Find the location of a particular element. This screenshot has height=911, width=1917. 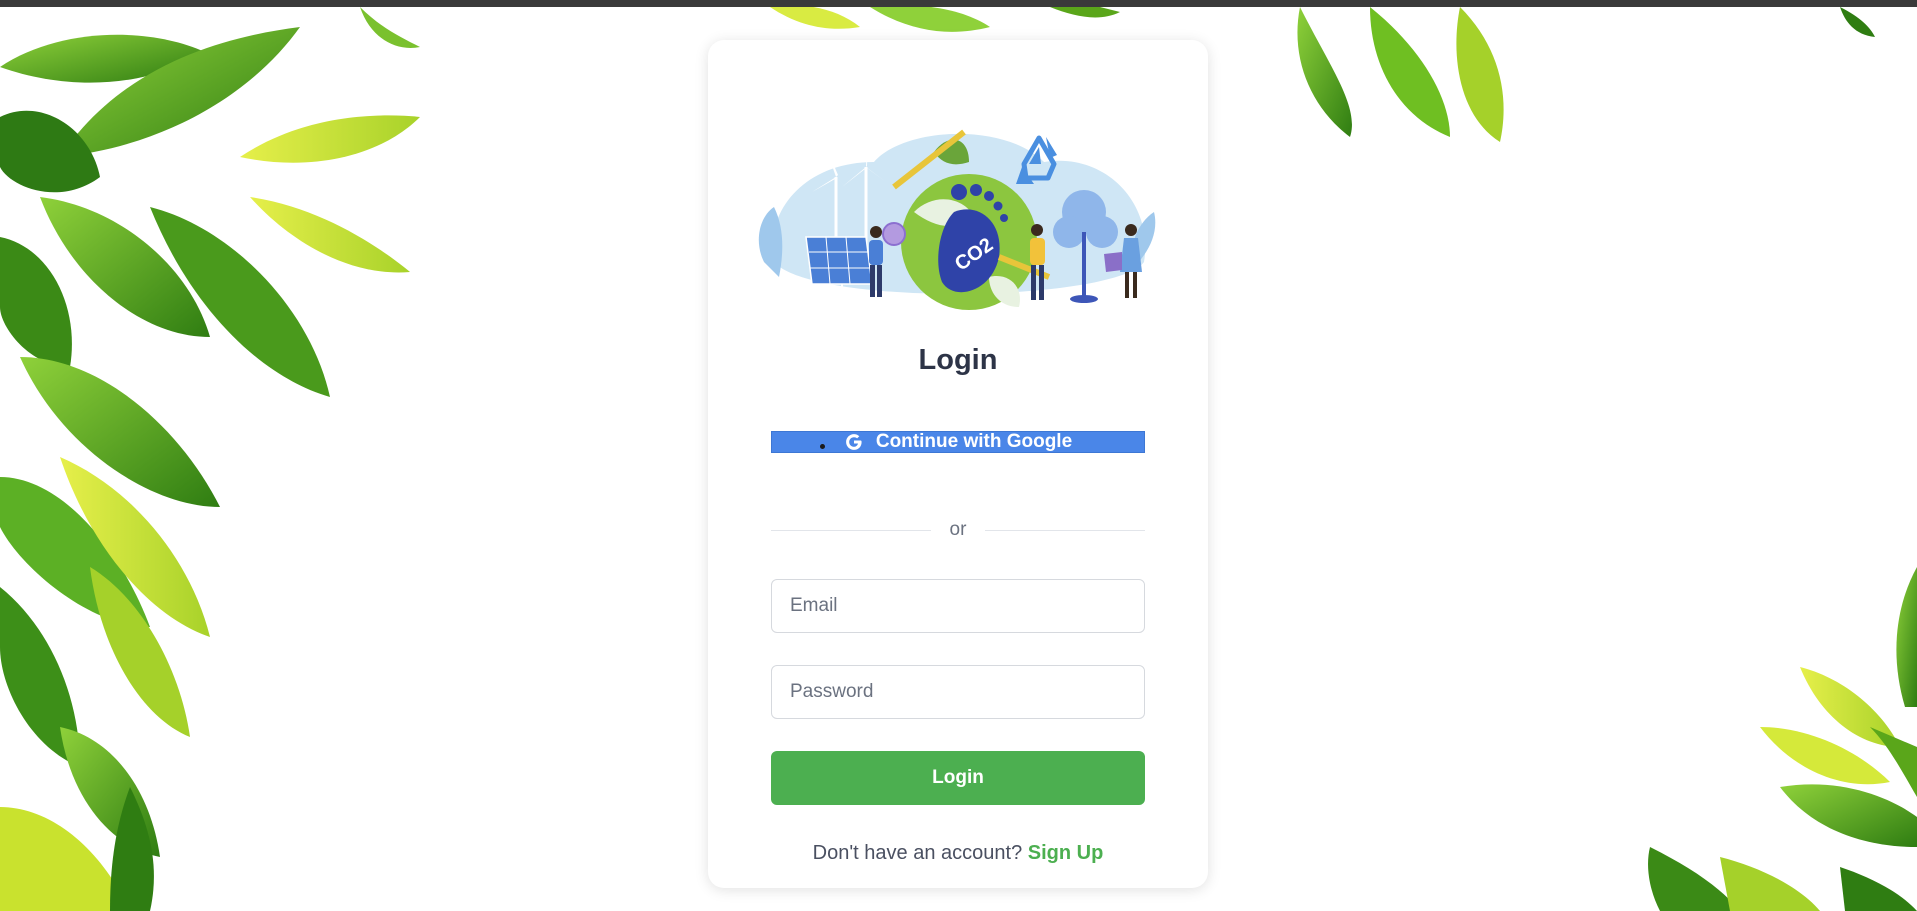

google-login-button: Continue with Google is located at coordinates (958, 442).